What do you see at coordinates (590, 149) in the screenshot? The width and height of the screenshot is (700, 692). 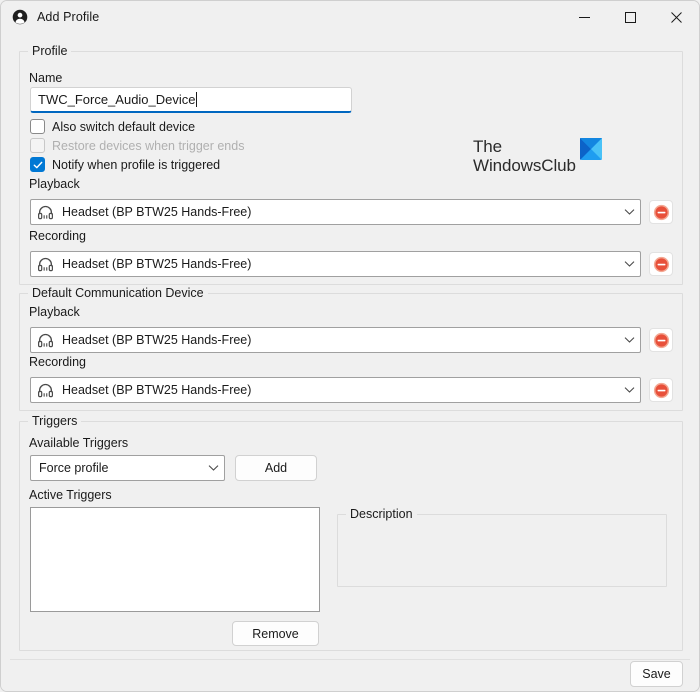 I see `windowsclub-mark-icon` at bounding box center [590, 149].